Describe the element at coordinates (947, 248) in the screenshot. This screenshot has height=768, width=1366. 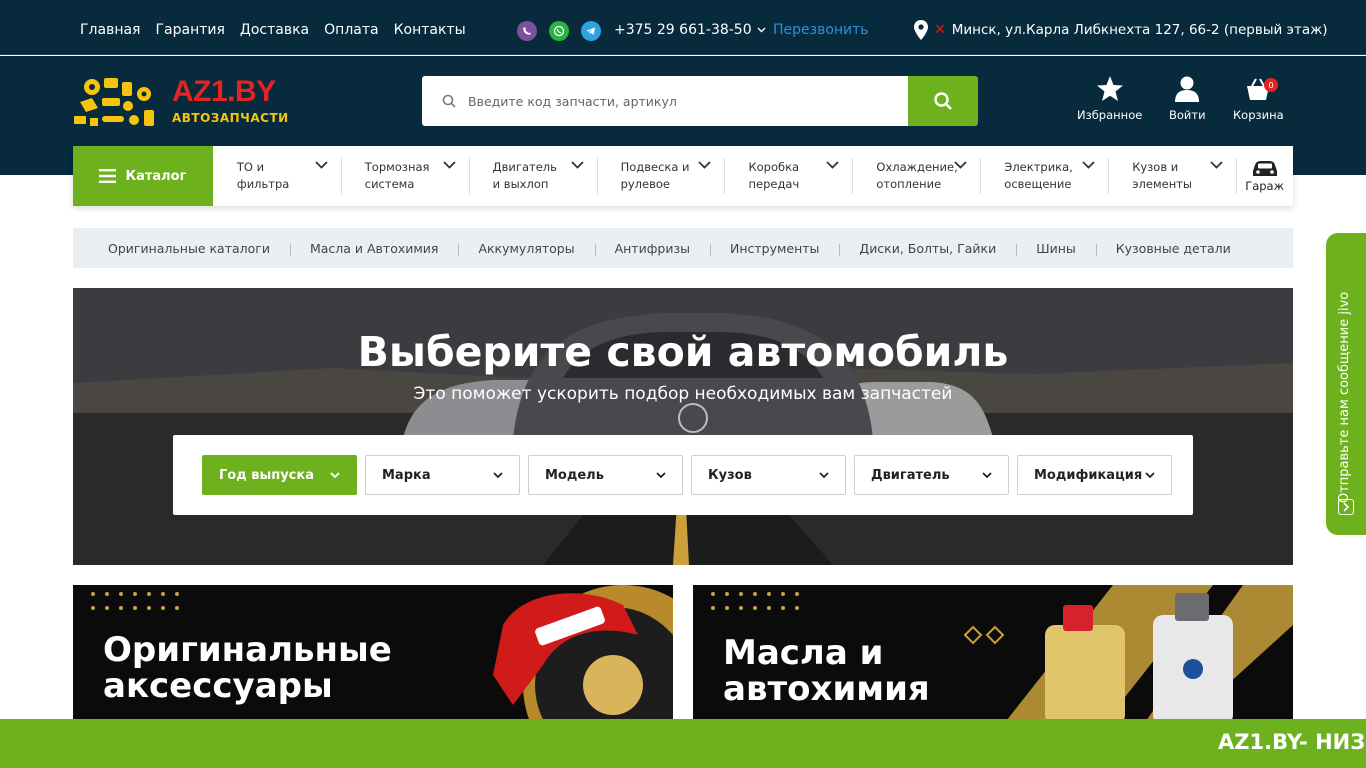
I see `subnav-wheels-bolts: Диски, Болты, Гайки` at that location.